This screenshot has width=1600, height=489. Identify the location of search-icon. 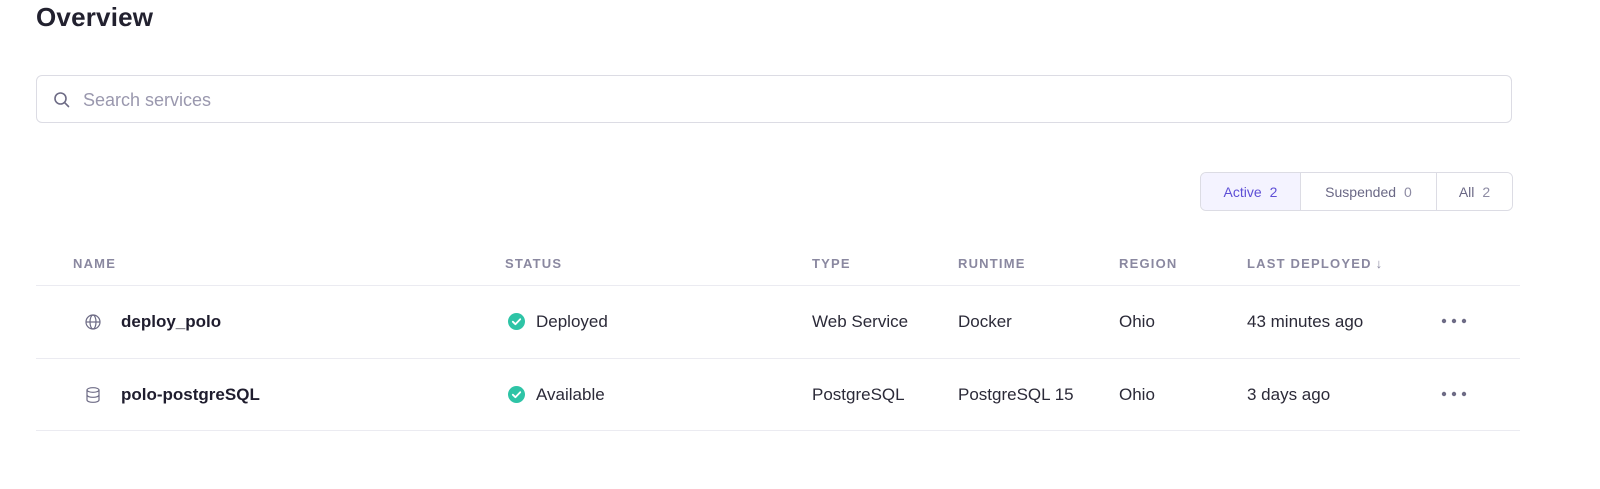
(62, 100).